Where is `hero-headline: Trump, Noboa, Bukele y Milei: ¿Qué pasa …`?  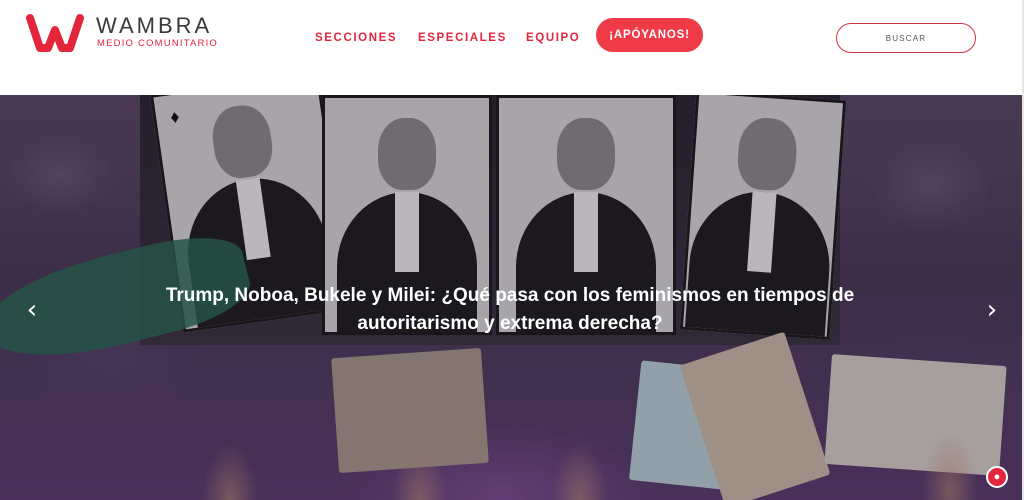 hero-headline: Trump, Noboa, Bukele y Milei: ¿Qué pasa … is located at coordinates (510, 310).